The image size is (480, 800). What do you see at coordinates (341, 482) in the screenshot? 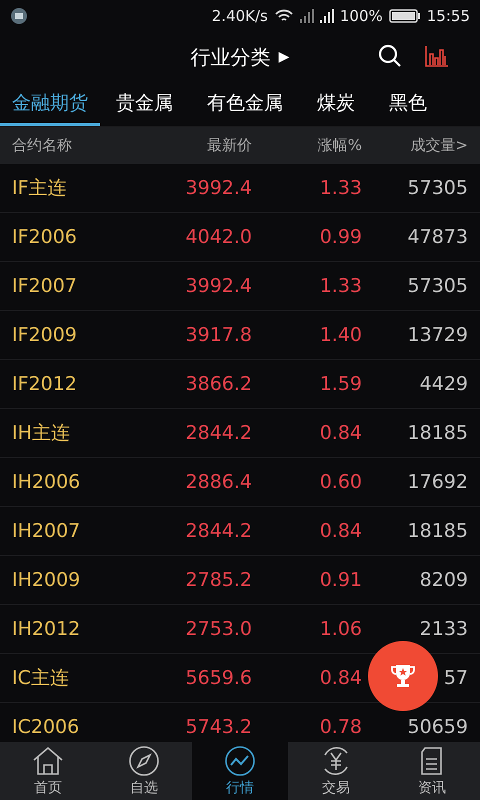
I see `change-cell: 0.60` at bounding box center [341, 482].